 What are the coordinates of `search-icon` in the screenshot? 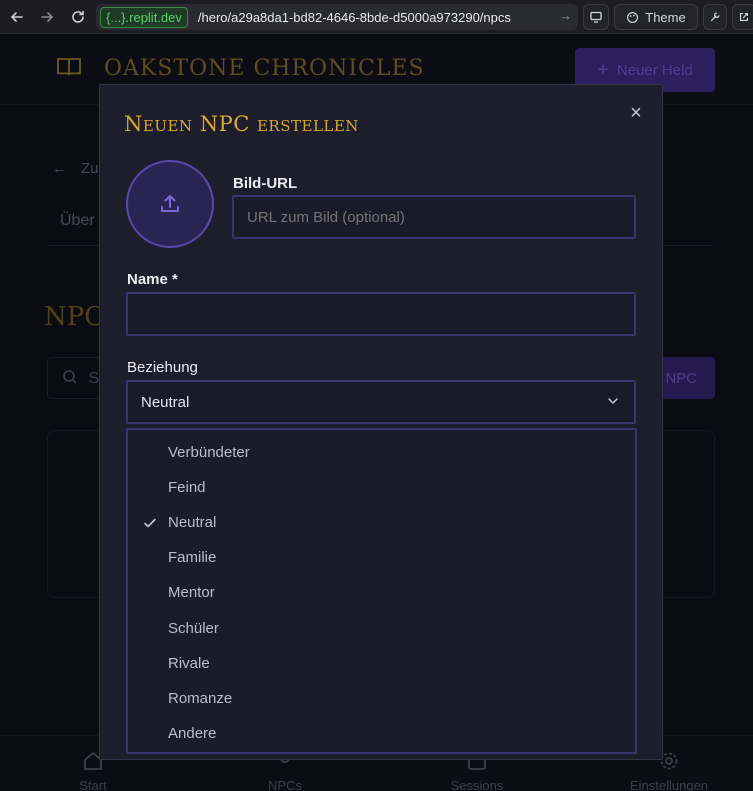 It's located at (72, 378).